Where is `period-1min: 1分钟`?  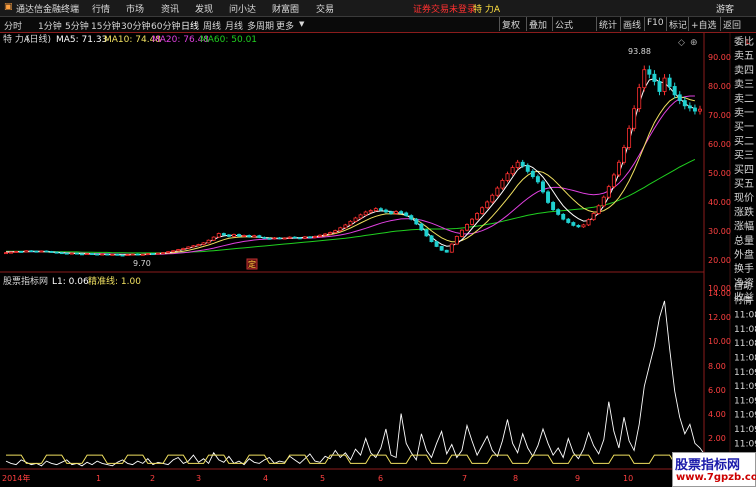 period-1min: 1分钟 is located at coordinates (50, 25).